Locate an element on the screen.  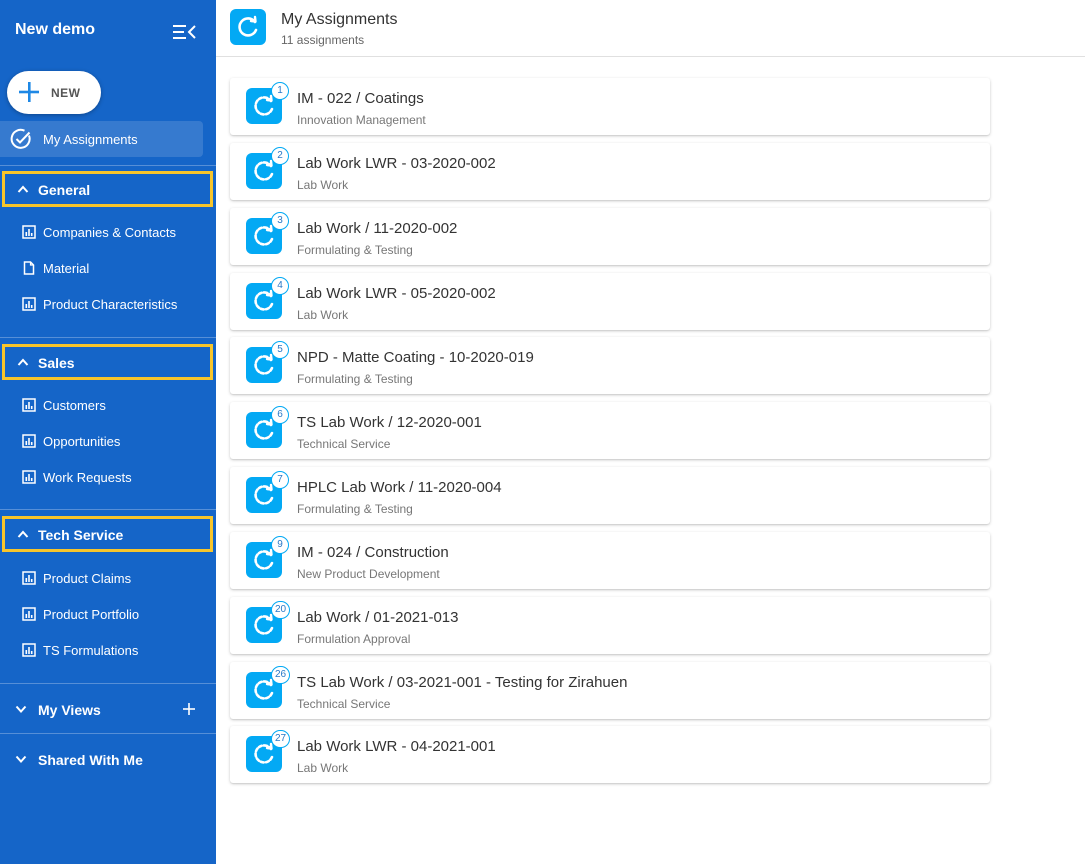
section-my-views-header: My Views is located at coordinates (108, 709).